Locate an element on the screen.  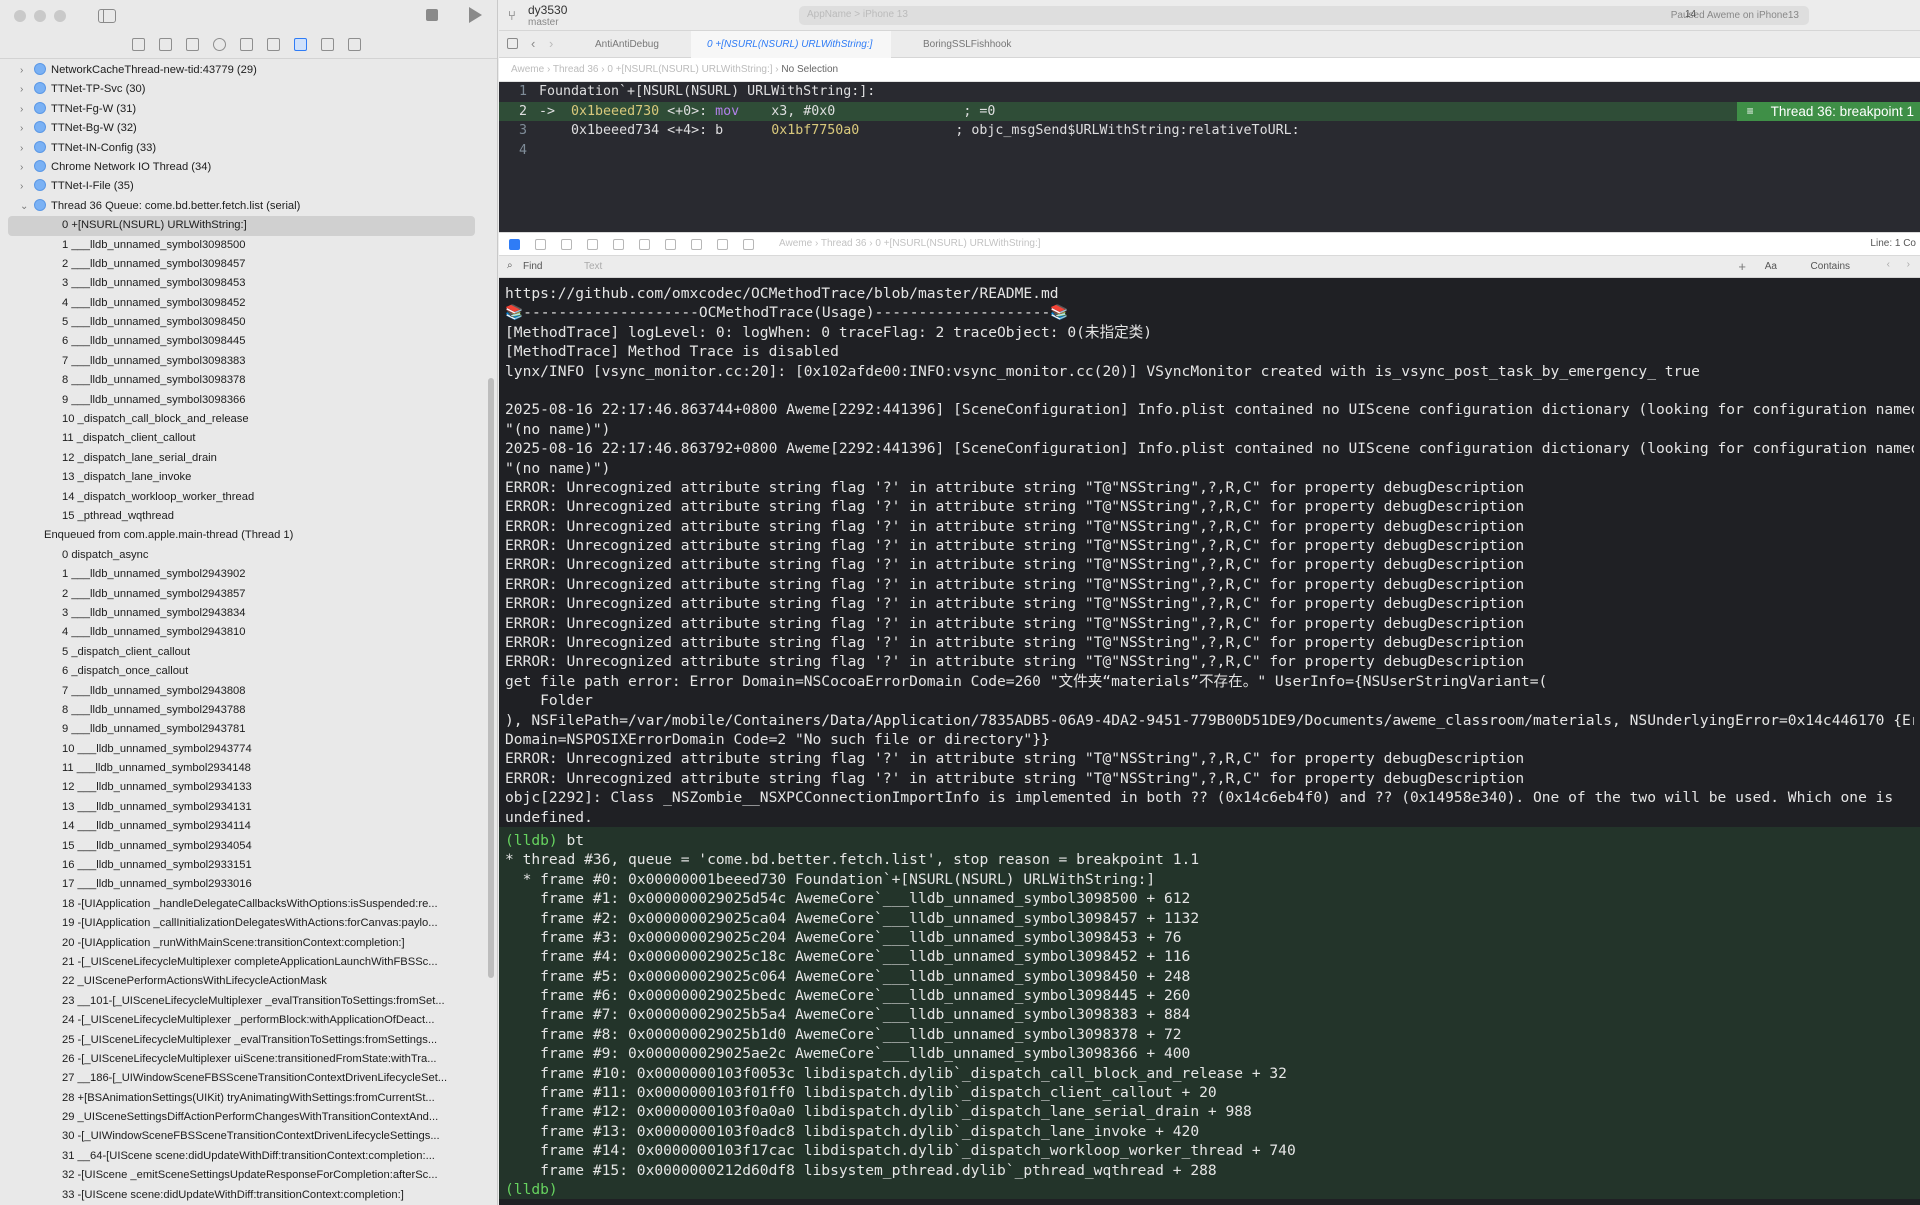
enqueued-frame-row: 0 dispatch_async is located at coordinates (248, 555).